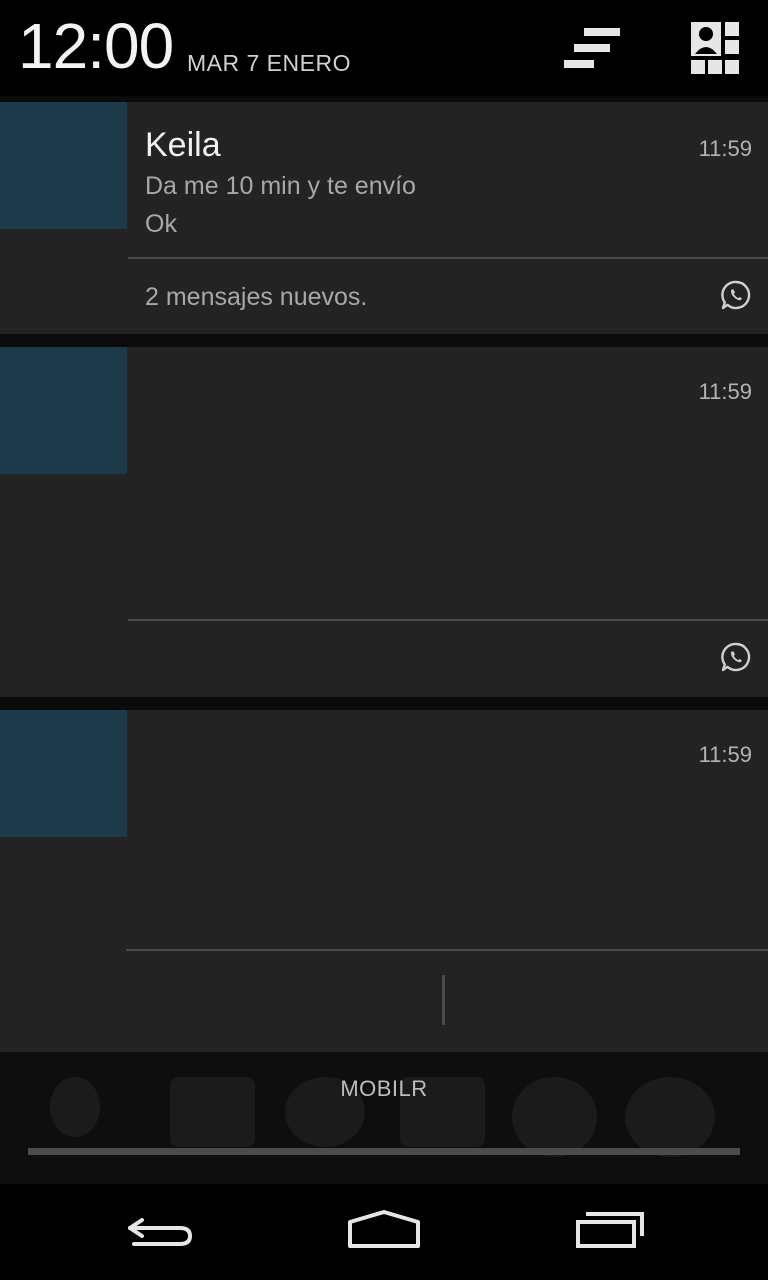  What do you see at coordinates (384, 1118) in the screenshot?
I see `carrier-area: MOBILR` at bounding box center [384, 1118].